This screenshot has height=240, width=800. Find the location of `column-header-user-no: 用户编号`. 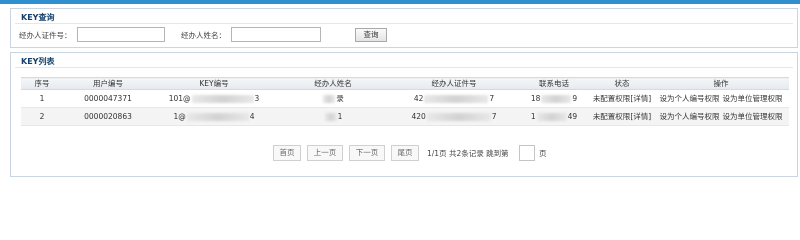

column-header-user-no: 用户编号 is located at coordinates (108, 83).